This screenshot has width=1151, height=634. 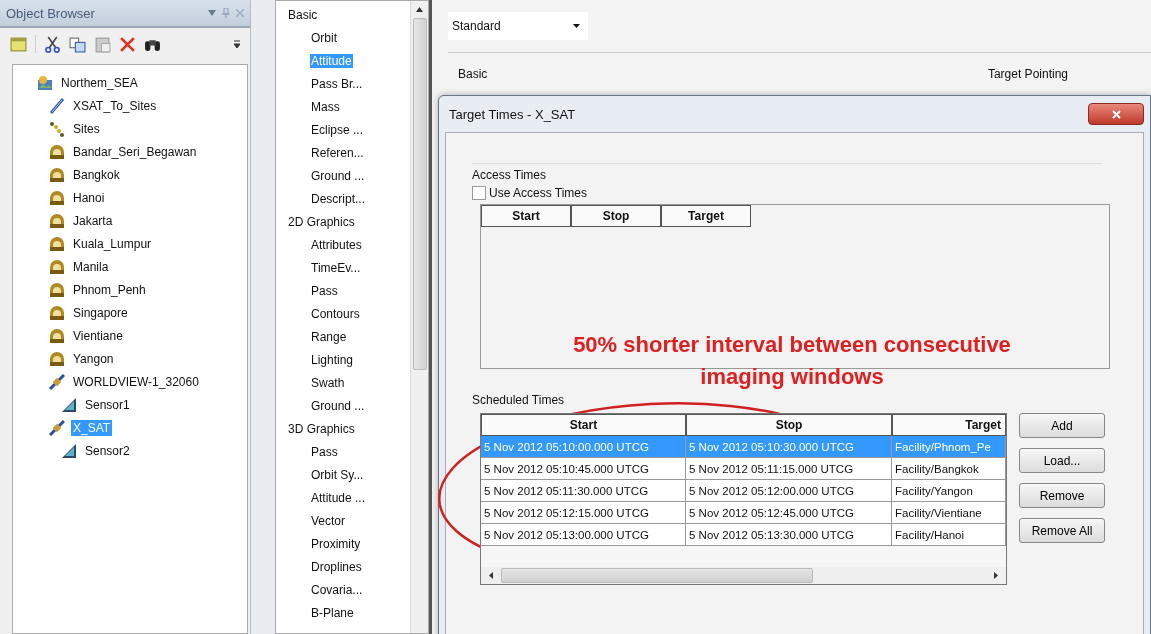 I want to click on dropdown-icon, so click(x=212, y=13).